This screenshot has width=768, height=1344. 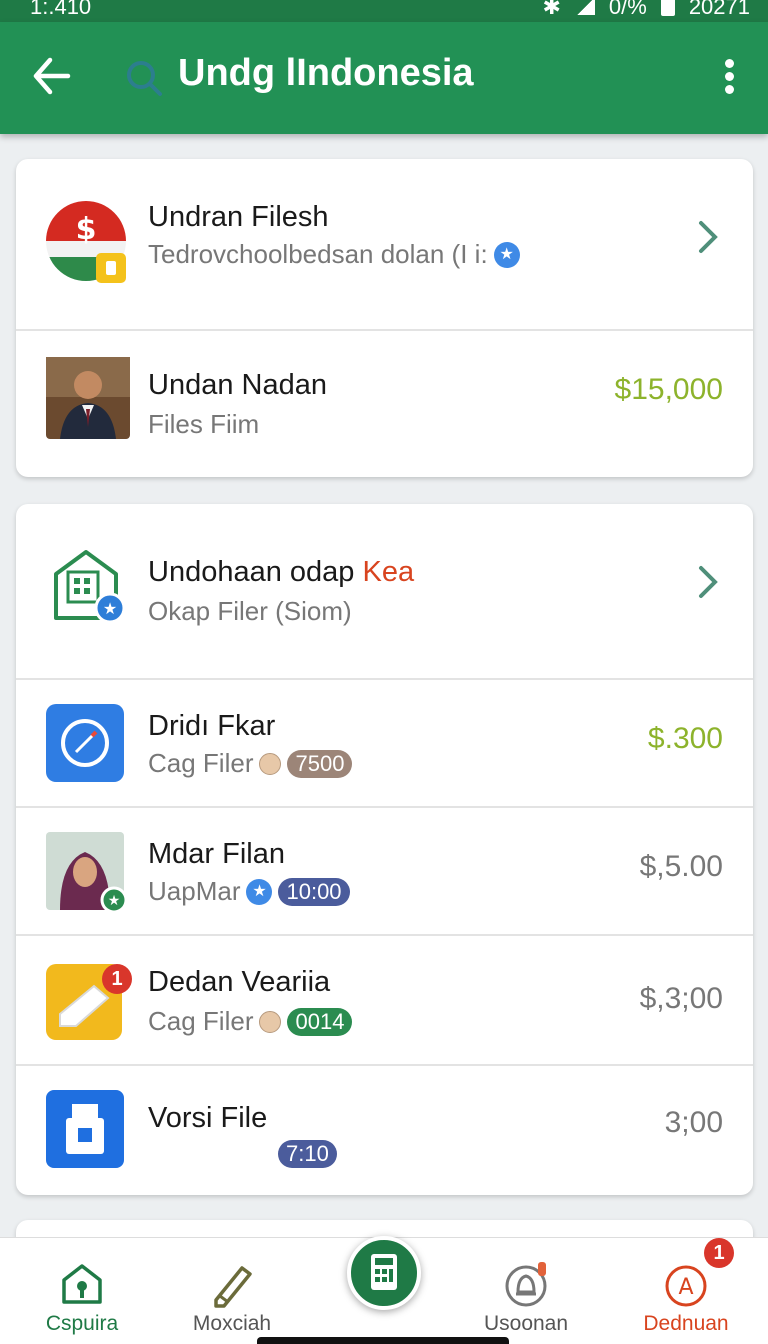 I want to click on flag-dollar-icon: $, so click(x=86, y=242).